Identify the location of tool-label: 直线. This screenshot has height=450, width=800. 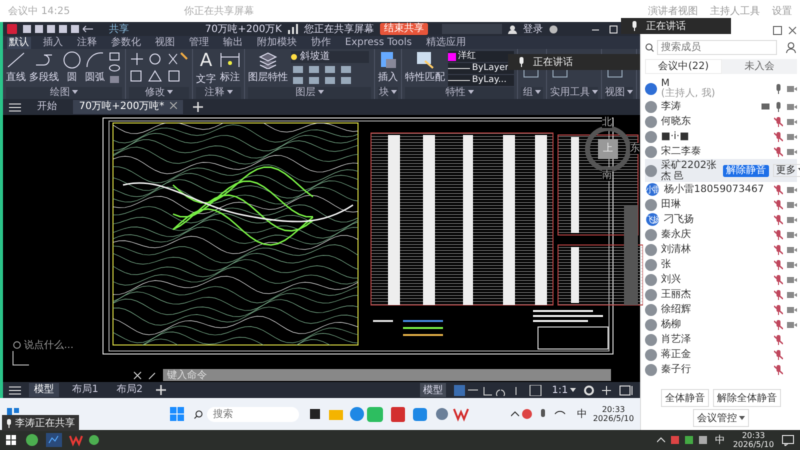
(16, 77).